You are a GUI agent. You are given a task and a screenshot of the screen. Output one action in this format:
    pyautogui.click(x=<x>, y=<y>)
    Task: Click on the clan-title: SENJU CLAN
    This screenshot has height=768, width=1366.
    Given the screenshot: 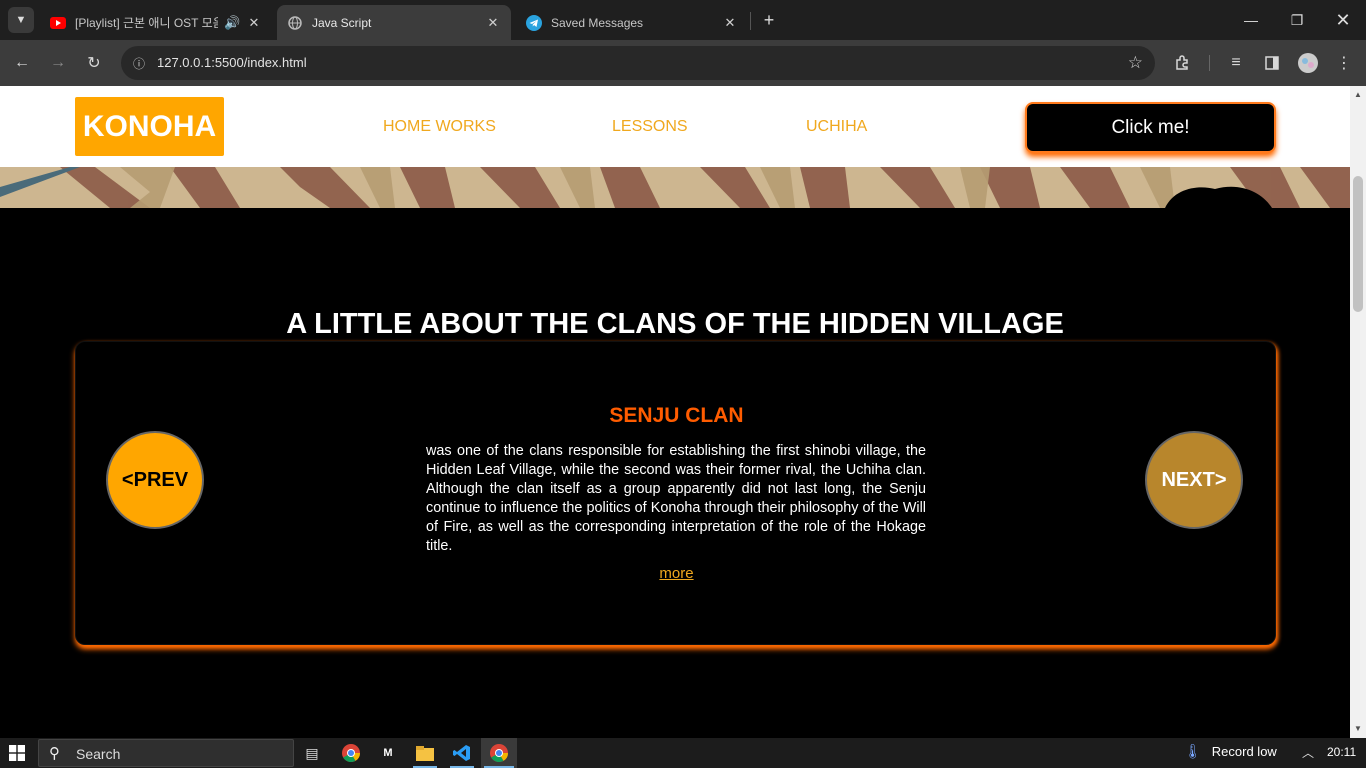 What is the action you would take?
    pyautogui.click(x=676, y=415)
    